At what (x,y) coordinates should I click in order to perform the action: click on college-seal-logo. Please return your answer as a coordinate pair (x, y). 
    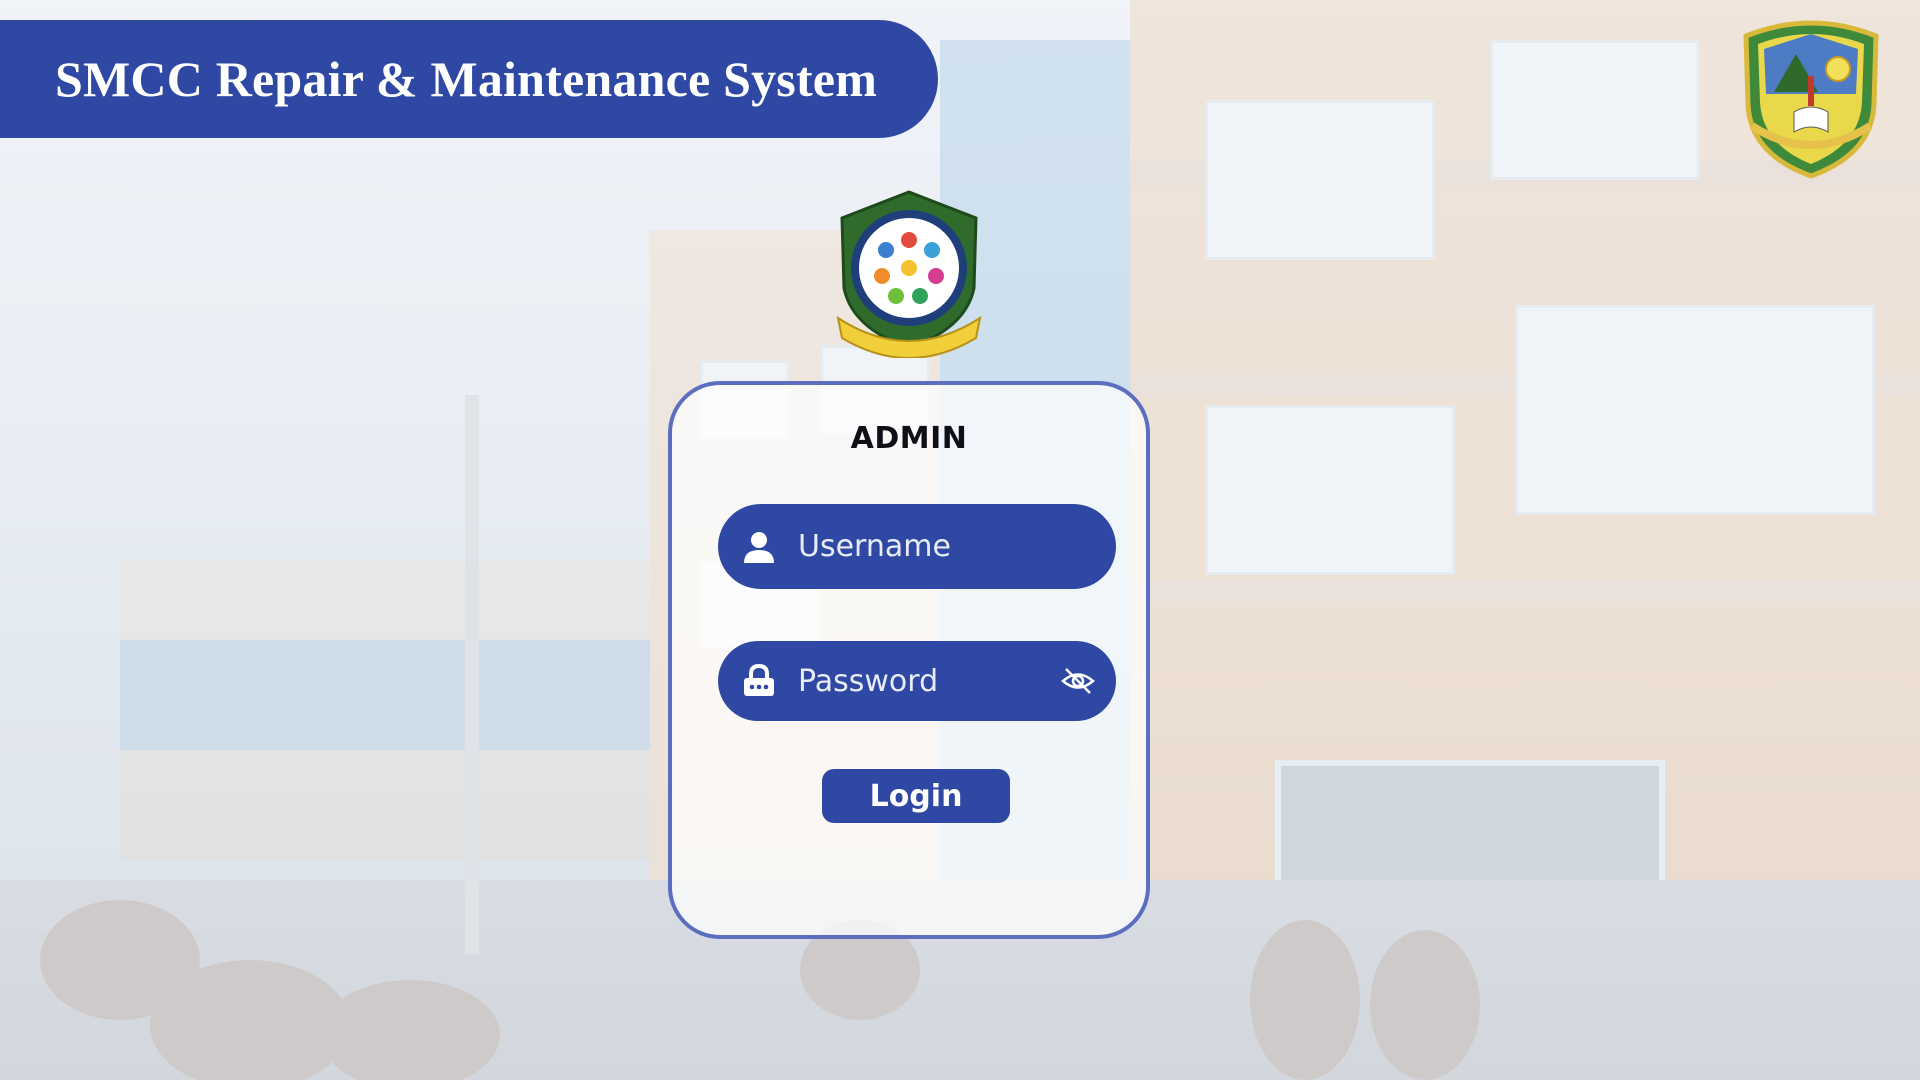
    Looking at the image, I should click on (1811, 99).